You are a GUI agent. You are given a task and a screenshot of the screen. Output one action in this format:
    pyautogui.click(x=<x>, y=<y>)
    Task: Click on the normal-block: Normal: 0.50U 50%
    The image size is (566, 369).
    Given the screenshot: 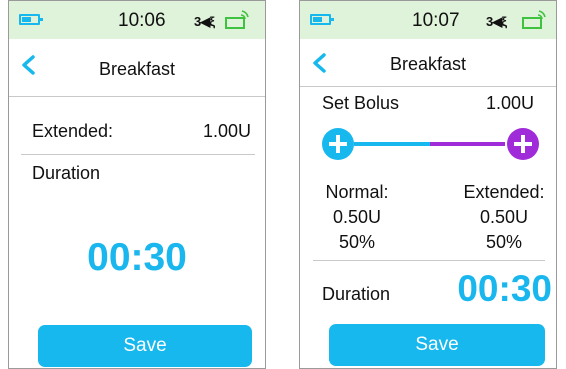 What is the action you would take?
    pyautogui.click(x=357, y=217)
    